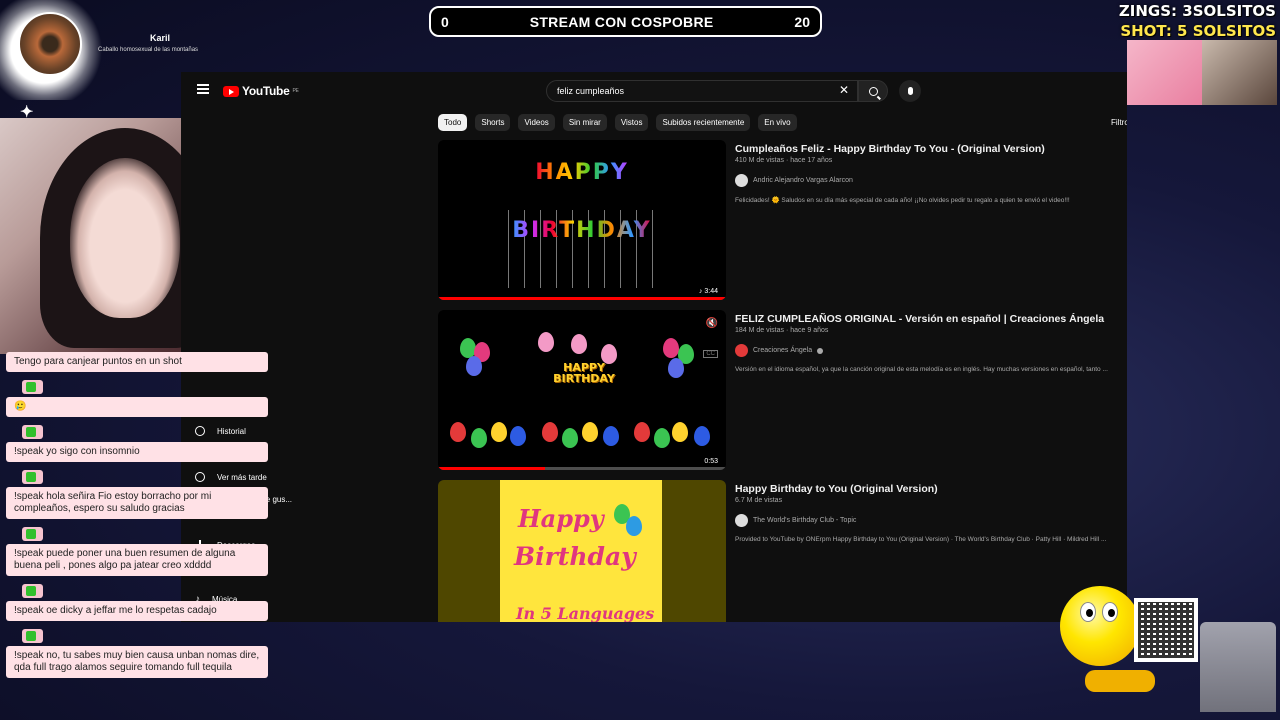  I want to click on menu-icon, so click(203, 89).